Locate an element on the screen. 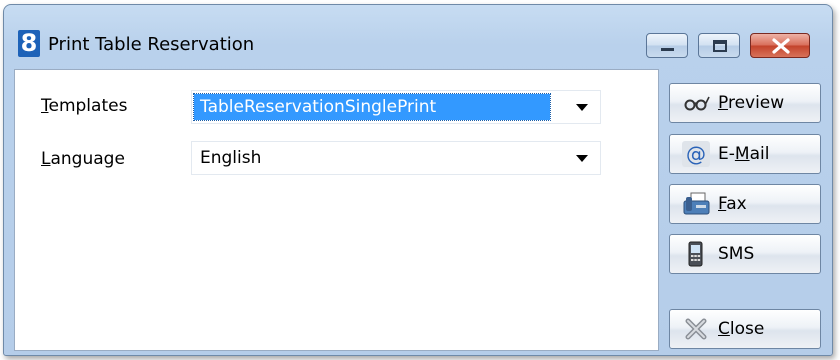 Image resolution: width=840 pixels, height=360 pixels. maximize-button is located at coordinates (719, 45).